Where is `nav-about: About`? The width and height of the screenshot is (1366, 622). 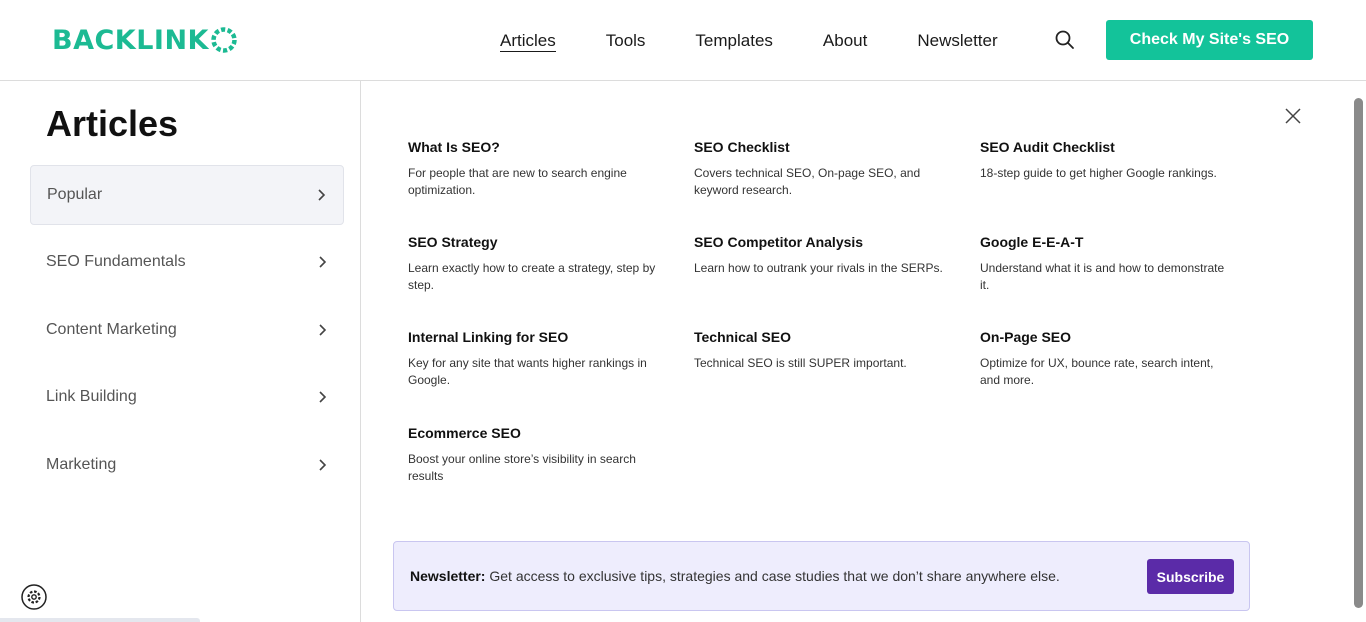 nav-about: About is located at coordinates (845, 41).